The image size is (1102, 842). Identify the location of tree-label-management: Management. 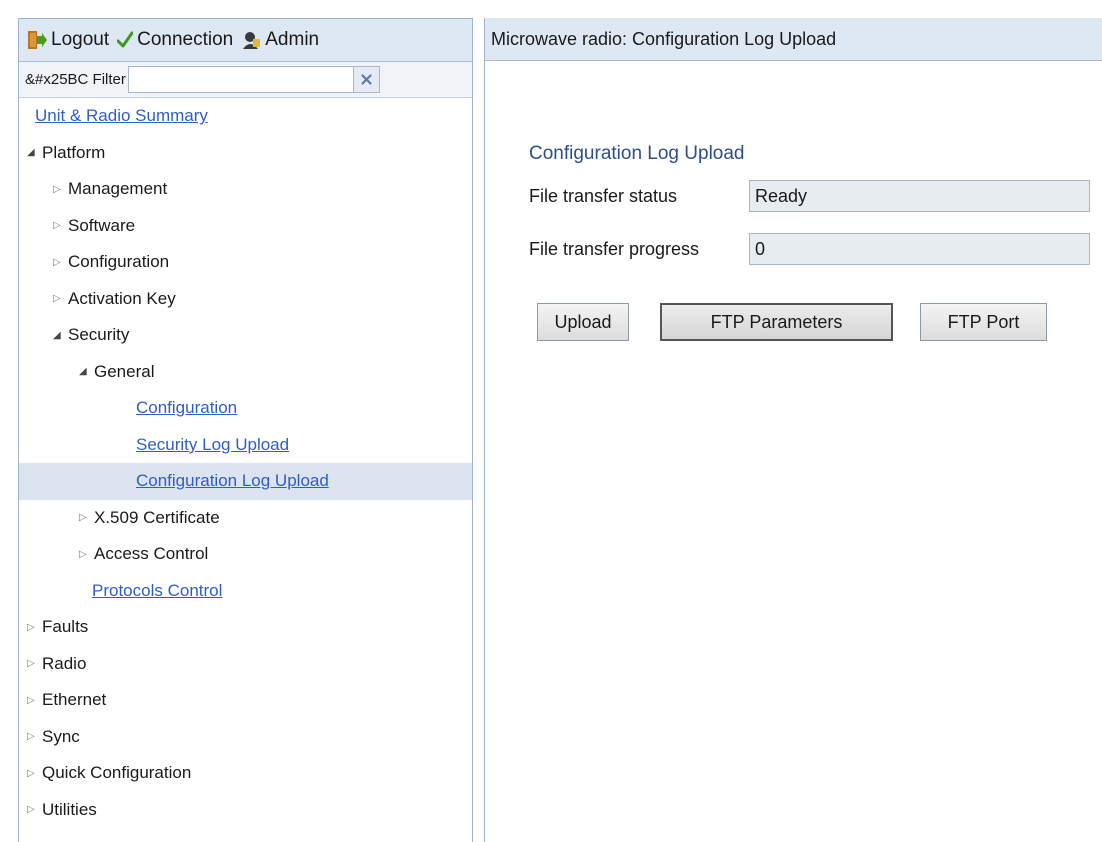
(118, 189).